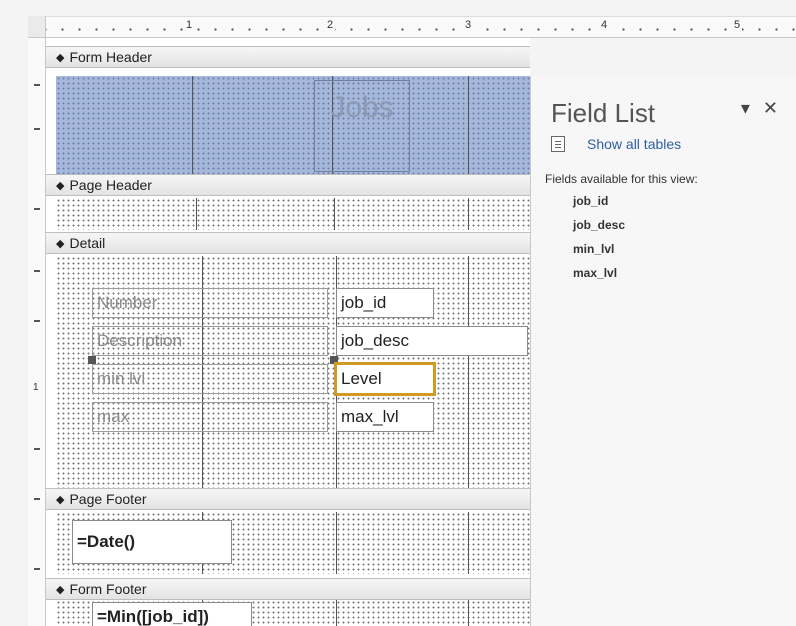  I want to click on field-list-items: job_id job_desc min_lvl max_lvl, so click(599, 242).